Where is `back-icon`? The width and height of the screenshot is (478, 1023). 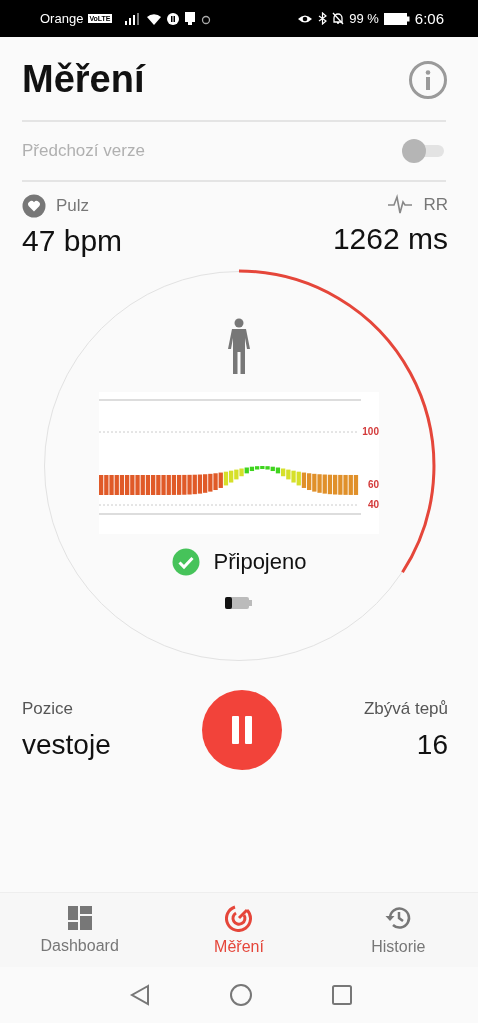 back-icon is located at coordinates (140, 995).